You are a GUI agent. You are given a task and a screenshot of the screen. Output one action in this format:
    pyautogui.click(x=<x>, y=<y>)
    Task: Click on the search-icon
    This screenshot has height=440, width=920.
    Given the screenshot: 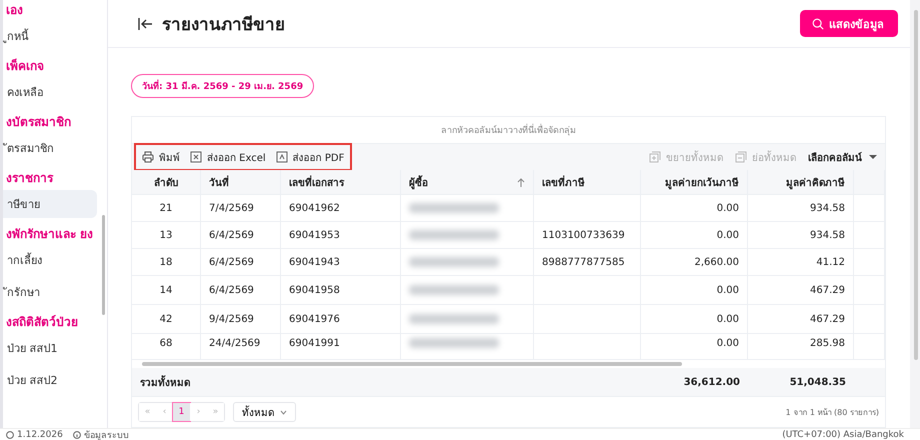 What is the action you would take?
    pyautogui.click(x=818, y=24)
    